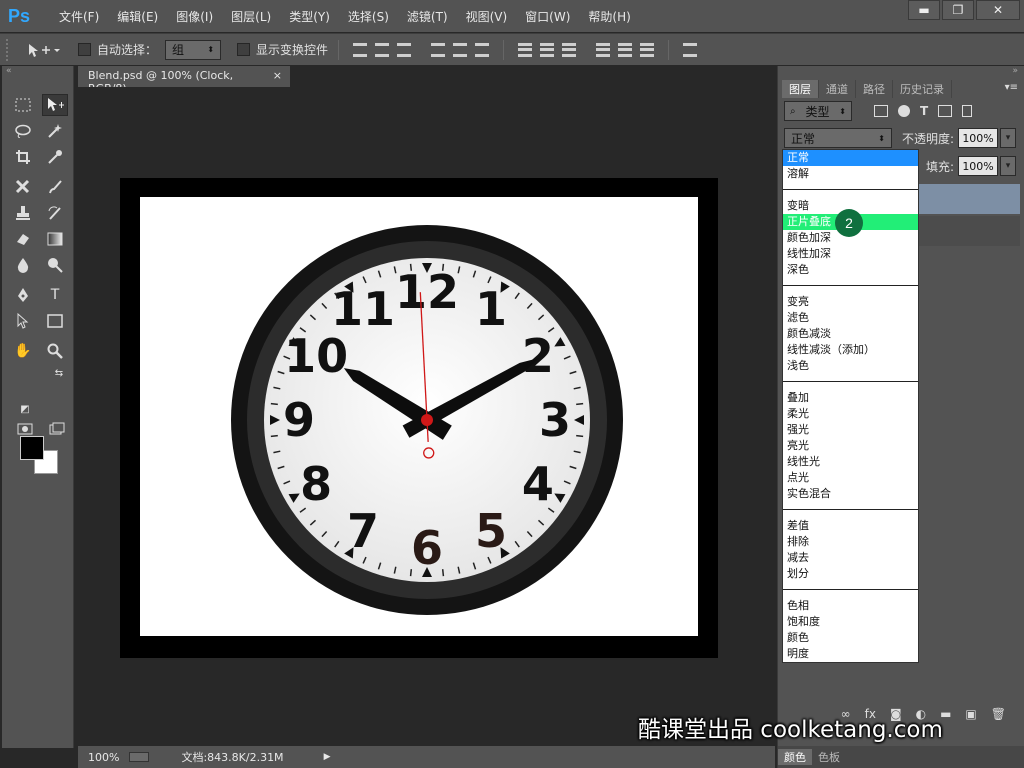 This screenshot has height=768, width=1024. What do you see at coordinates (945, 111) in the screenshot?
I see `shape-filter-icon` at bounding box center [945, 111].